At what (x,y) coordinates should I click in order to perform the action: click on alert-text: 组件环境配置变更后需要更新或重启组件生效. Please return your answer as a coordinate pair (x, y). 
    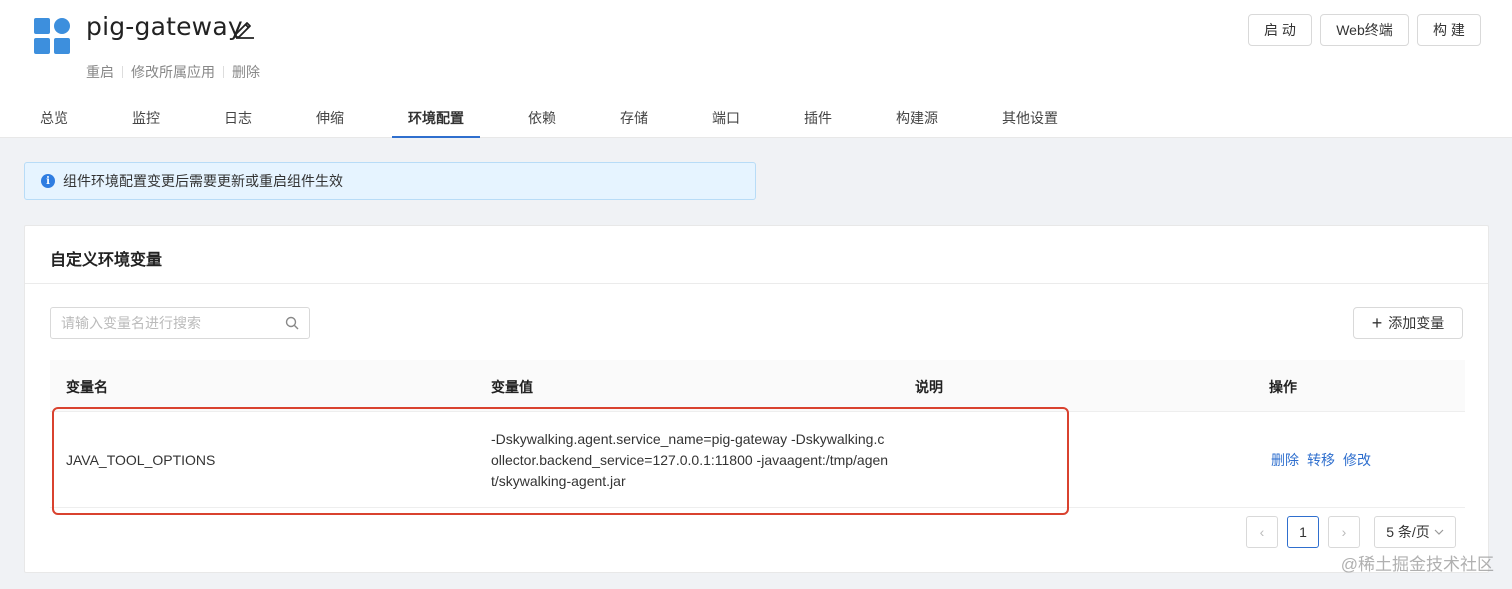
    Looking at the image, I should click on (203, 181).